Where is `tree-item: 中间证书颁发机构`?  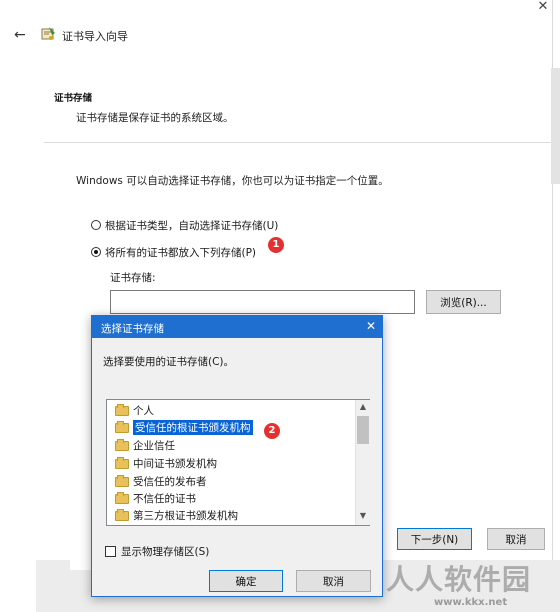 tree-item: 中间证书颁发机构 is located at coordinates (166, 463).